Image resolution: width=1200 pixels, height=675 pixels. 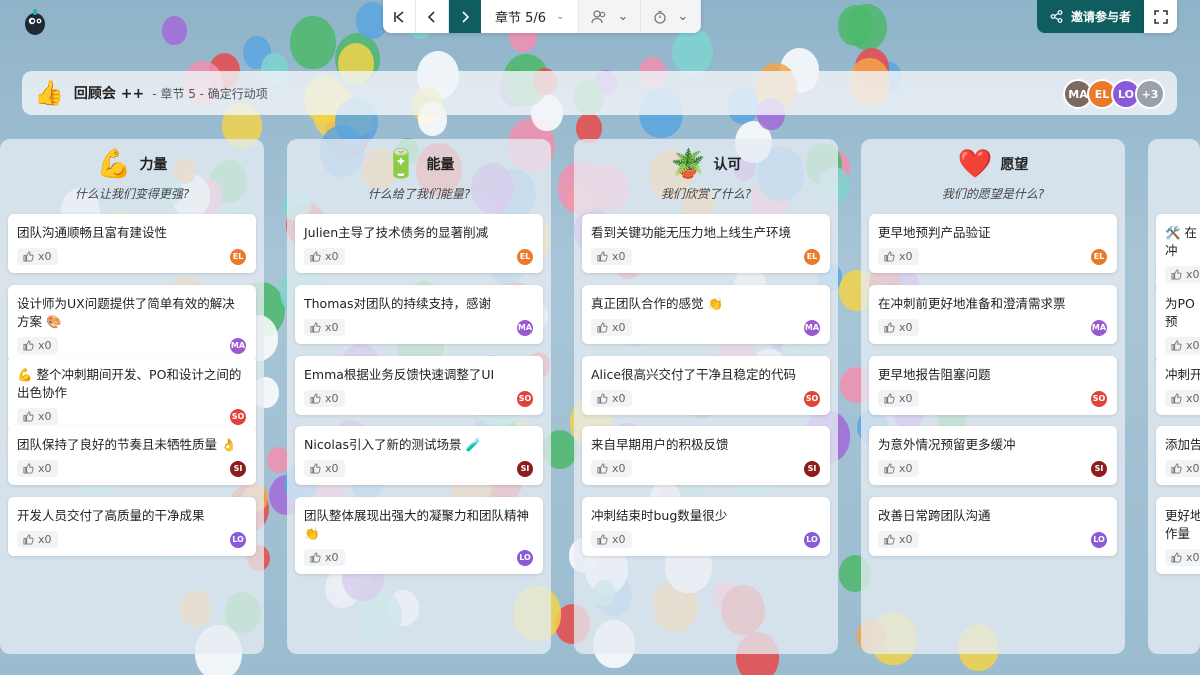 I want to click on participant-avatars: MA EL LO +3, so click(x=1114, y=94).